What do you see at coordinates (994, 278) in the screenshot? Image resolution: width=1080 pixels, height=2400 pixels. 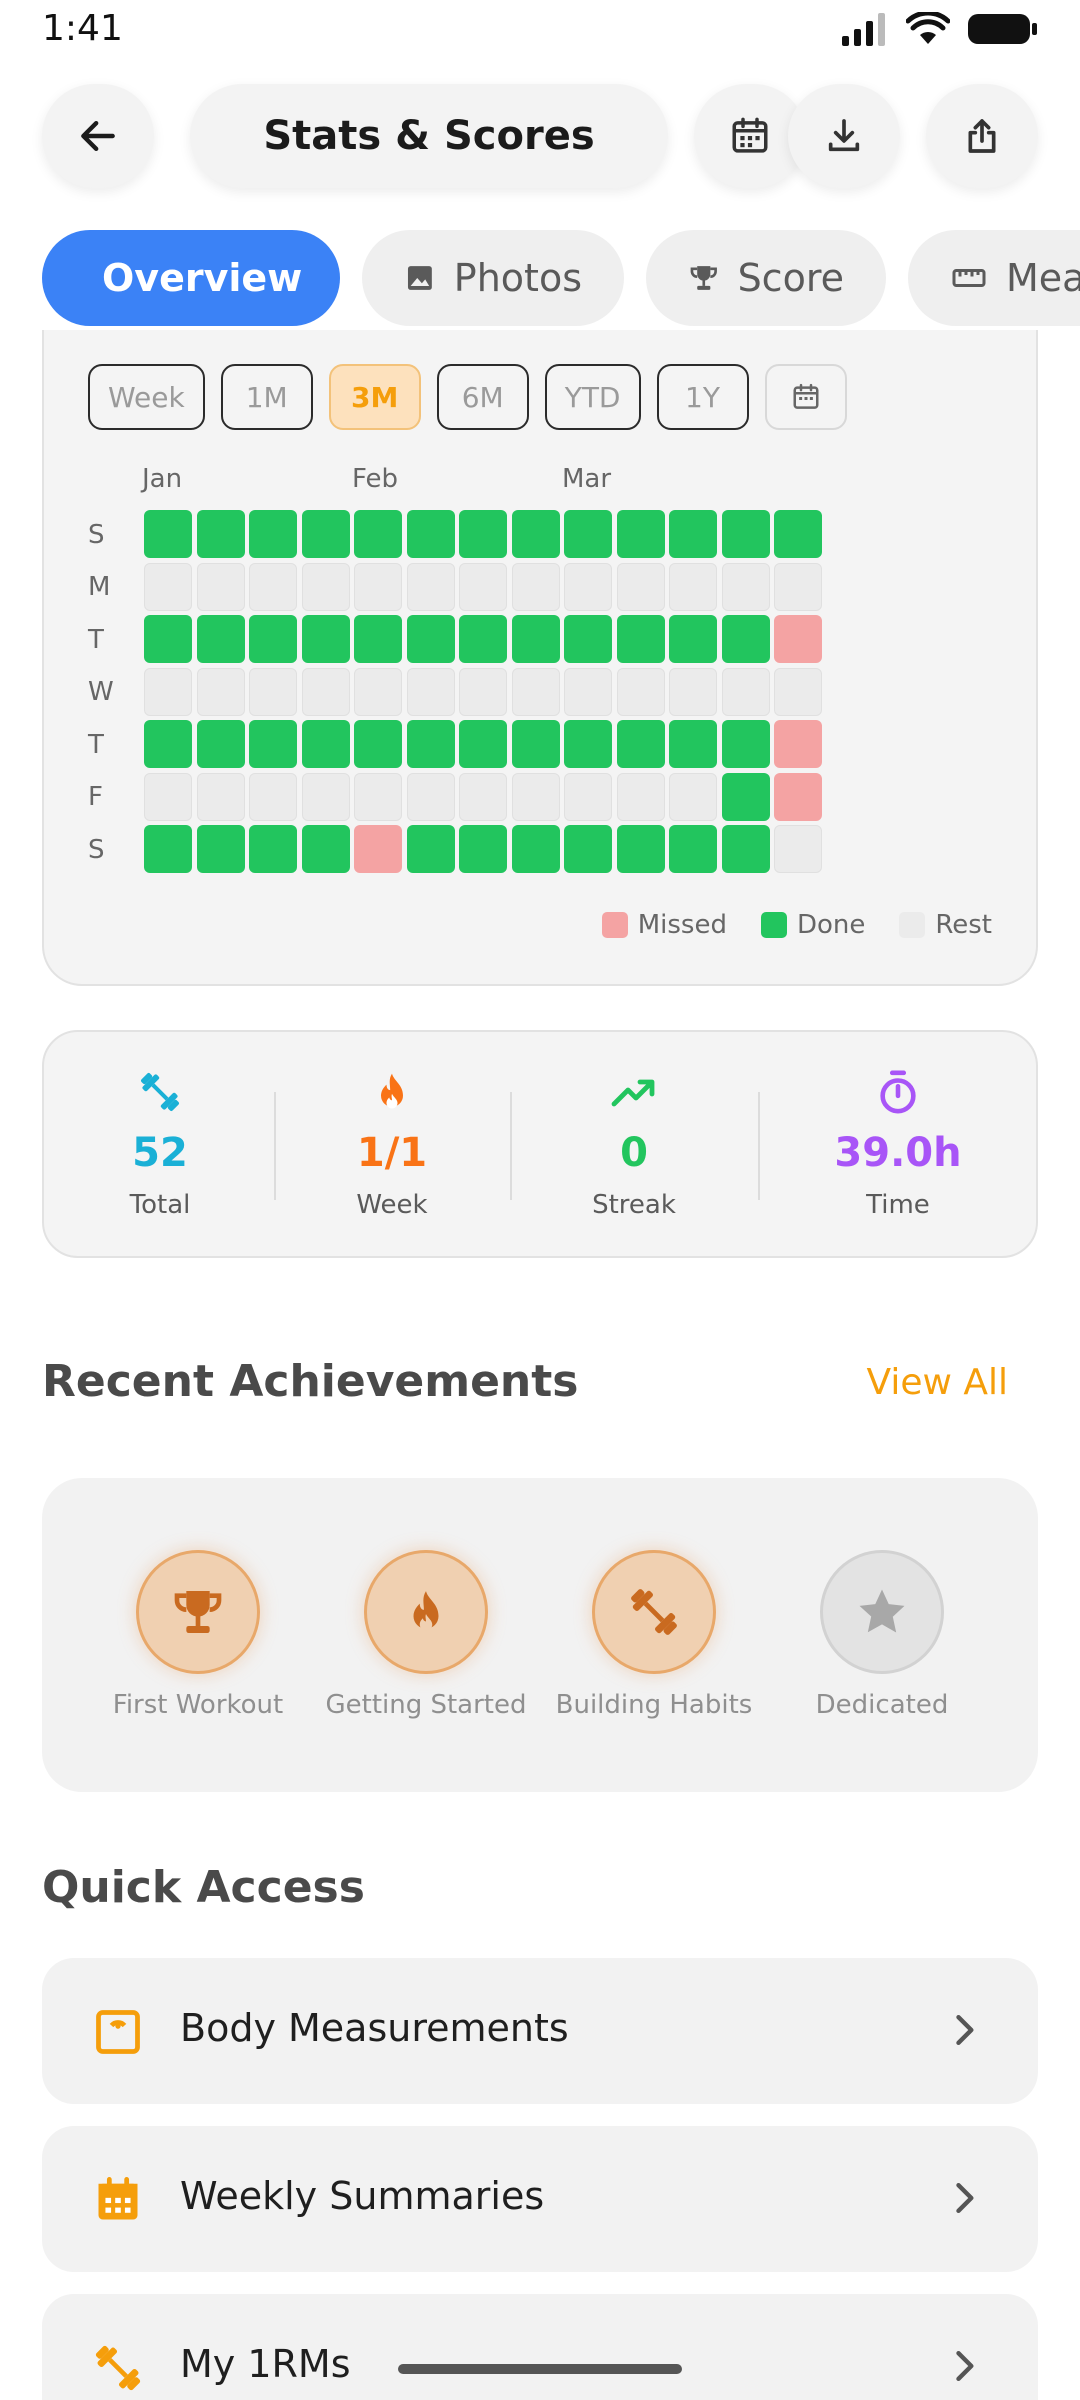 I see `tab-measurements: Mea` at bounding box center [994, 278].